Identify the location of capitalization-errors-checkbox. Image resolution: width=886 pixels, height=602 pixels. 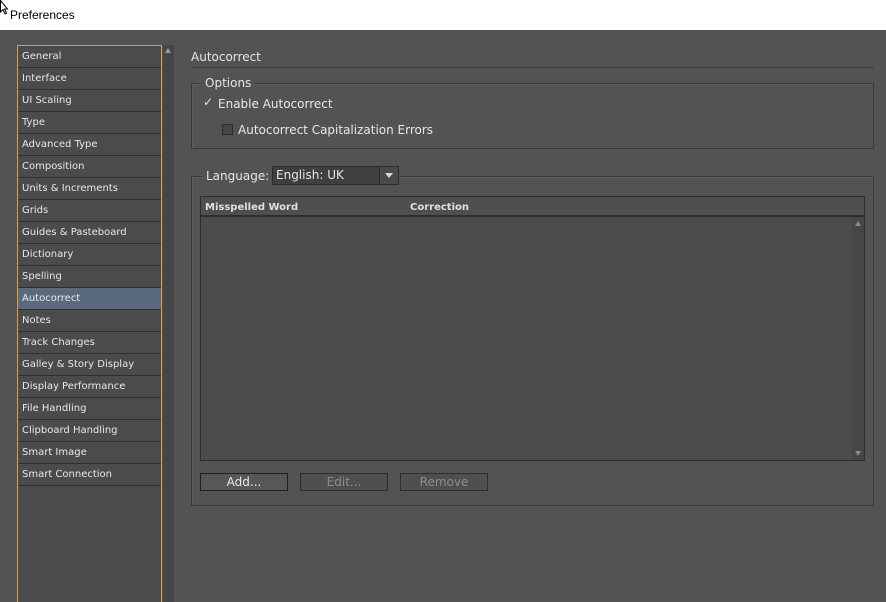
(227, 129).